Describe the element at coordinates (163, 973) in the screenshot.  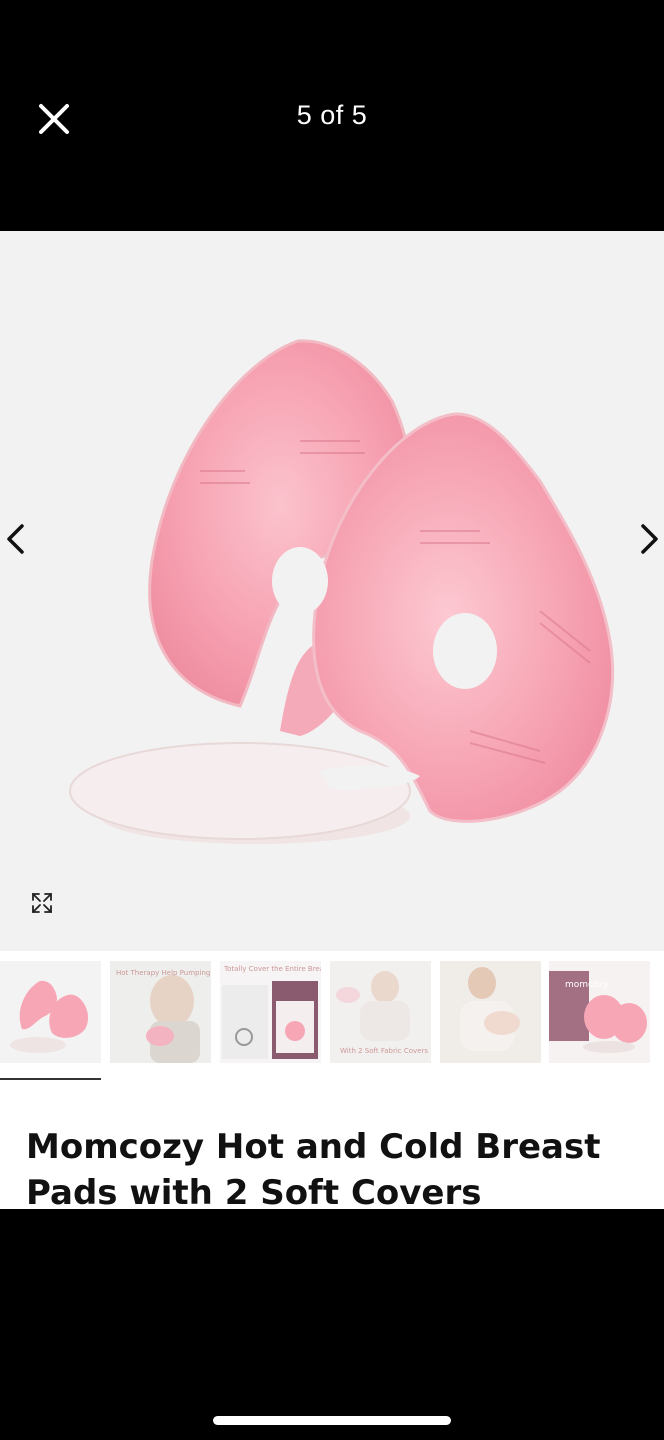
I see `svg-text: Hot Therapy Help Pumping` at that location.